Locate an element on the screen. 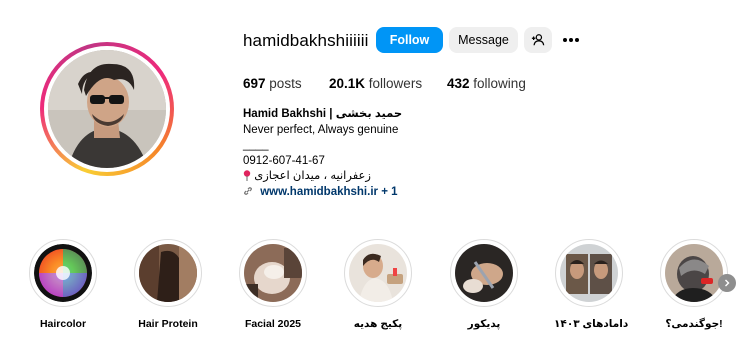 The image size is (746, 360). highlight-item: Facial 2025 is located at coordinates (273, 284).